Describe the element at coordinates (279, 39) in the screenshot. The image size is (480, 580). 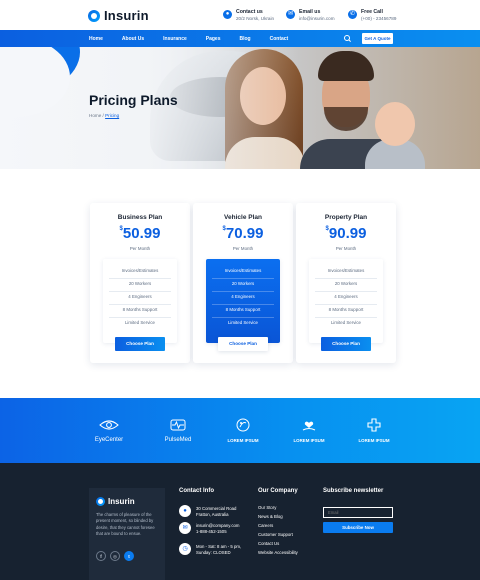
I see `nav-item-contact: Contact` at that location.